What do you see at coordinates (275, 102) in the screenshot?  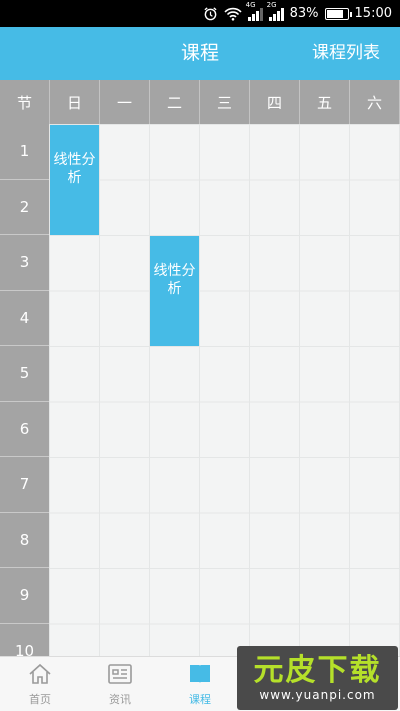 I see `weekday-cell: 四` at bounding box center [275, 102].